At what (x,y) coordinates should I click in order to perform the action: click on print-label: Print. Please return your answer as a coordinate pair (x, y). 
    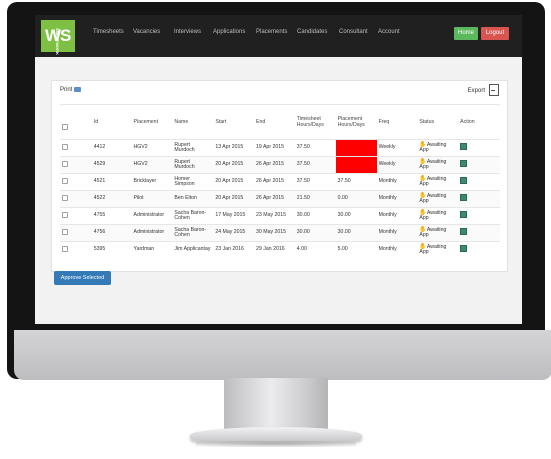
    Looking at the image, I should click on (66, 90).